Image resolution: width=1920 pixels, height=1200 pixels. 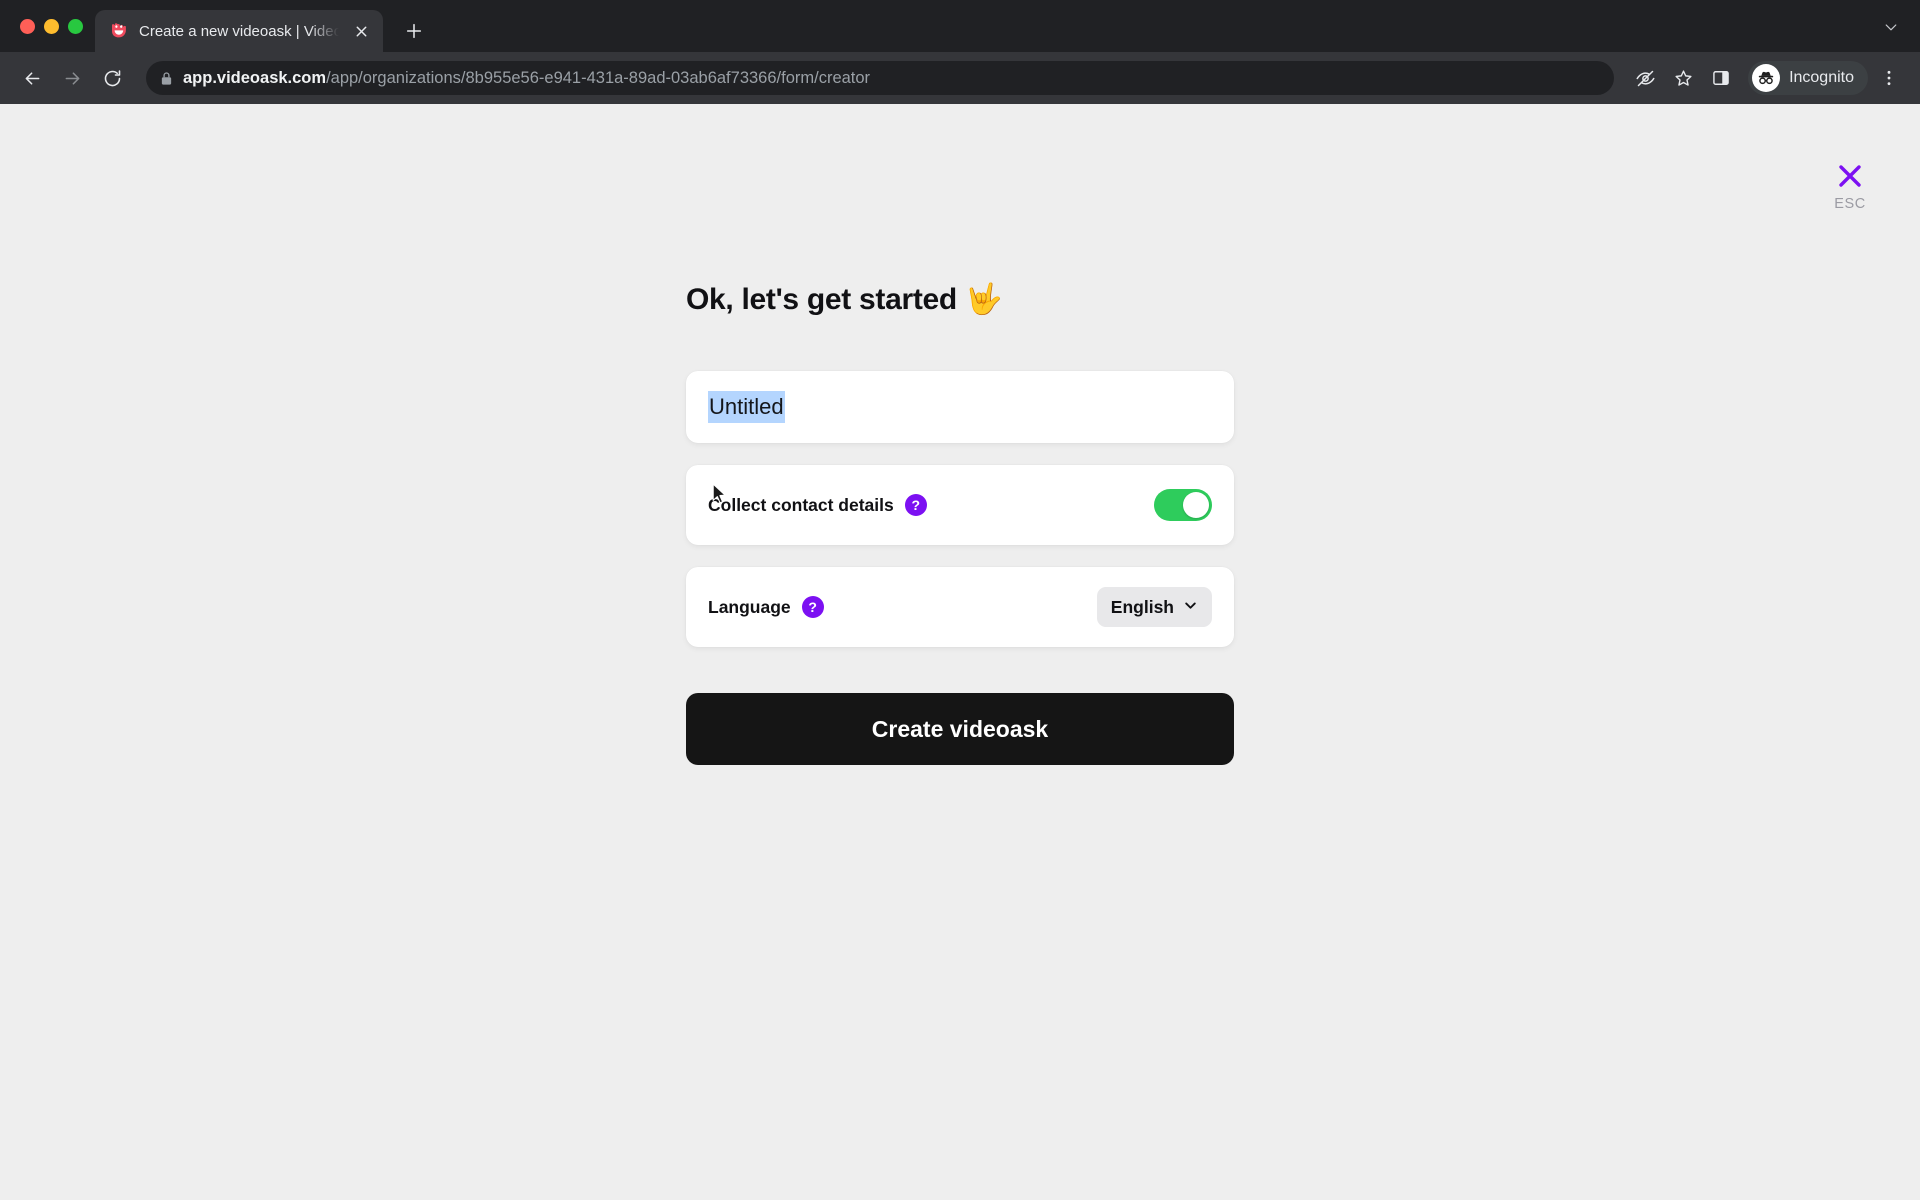 I want to click on help-icon-language: ?, so click(x=812, y=607).